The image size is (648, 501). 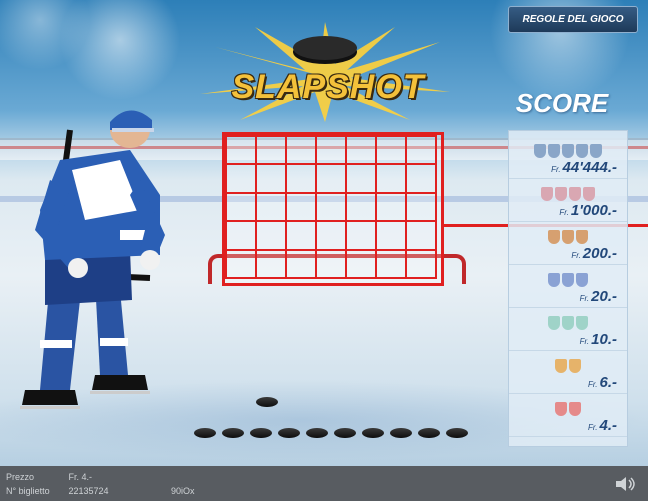 I want to click on score-row: Fr. 20.-, so click(x=568, y=288).